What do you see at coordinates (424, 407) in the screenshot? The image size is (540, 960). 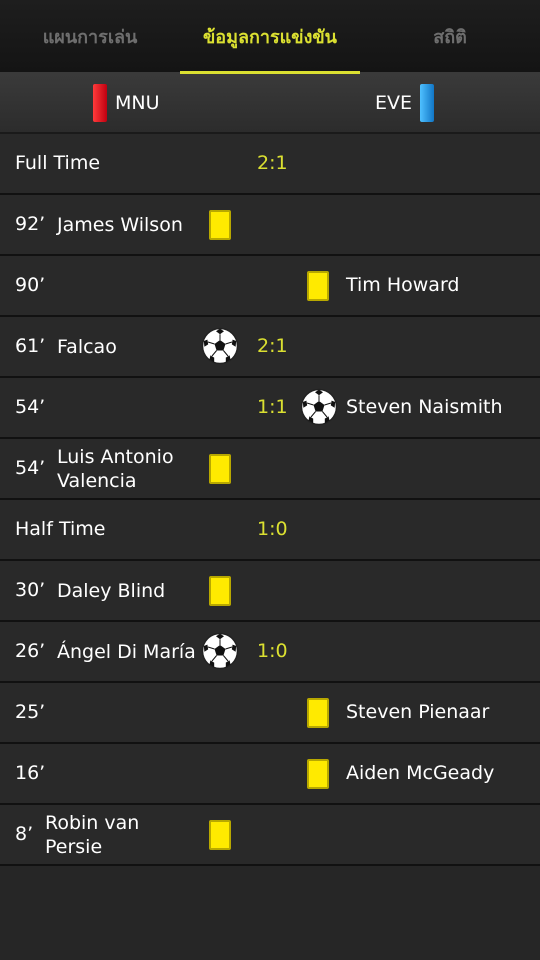 I see `away-player-name: Steven Naismith` at bounding box center [424, 407].